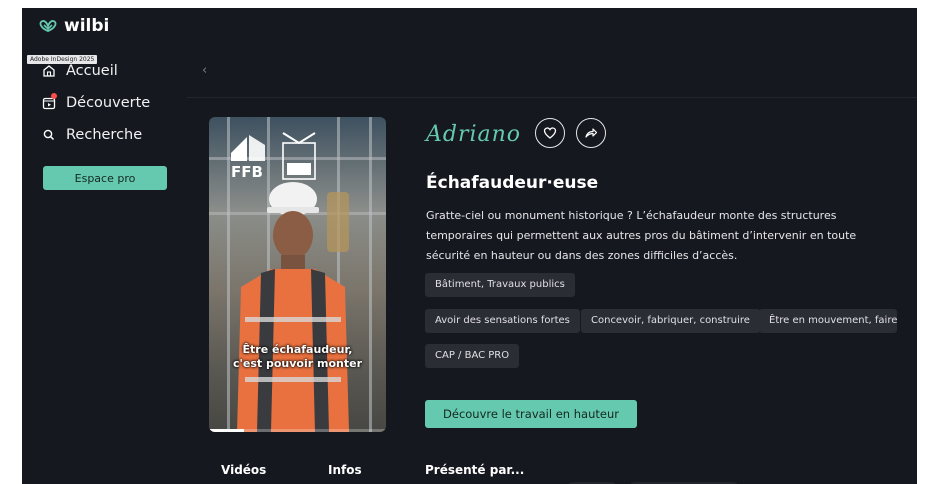  I want to click on sidebar-item-label: Accueil, so click(92, 71).